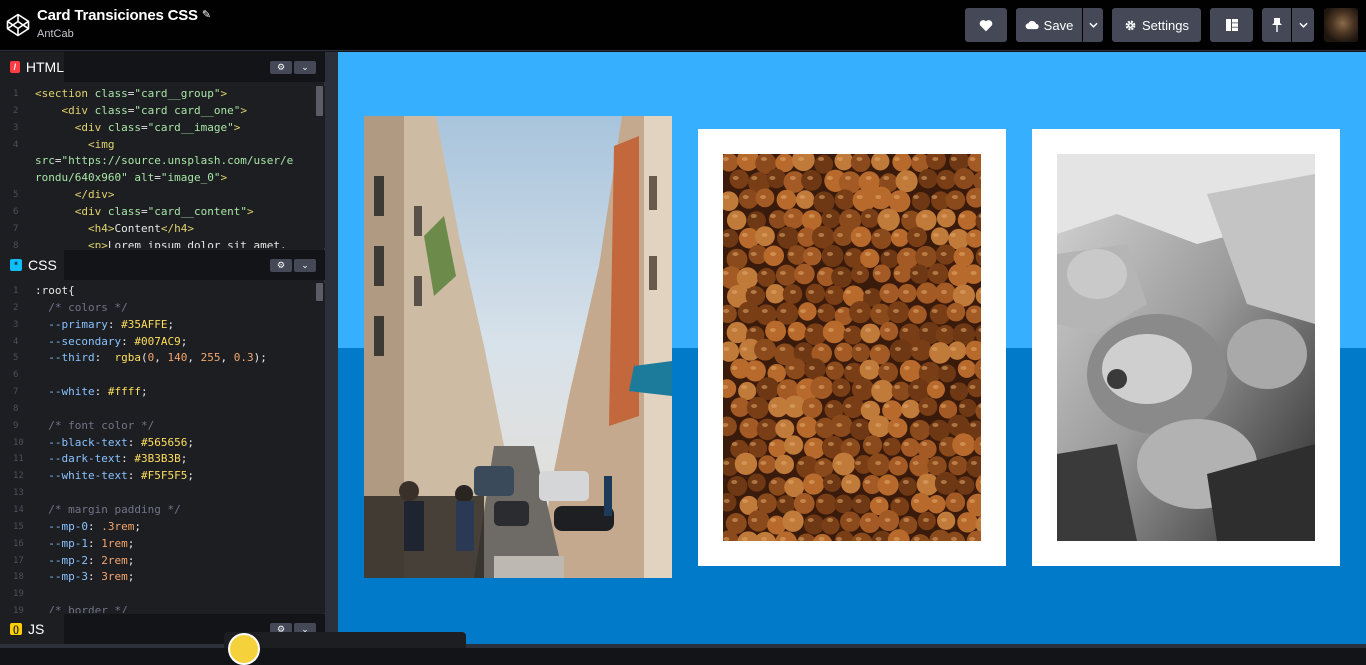 The image size is (1366, 665). Describe the element at coordinates (281, 265) in the screenshot. I see `css-settings-icon: ⚙` at that location.